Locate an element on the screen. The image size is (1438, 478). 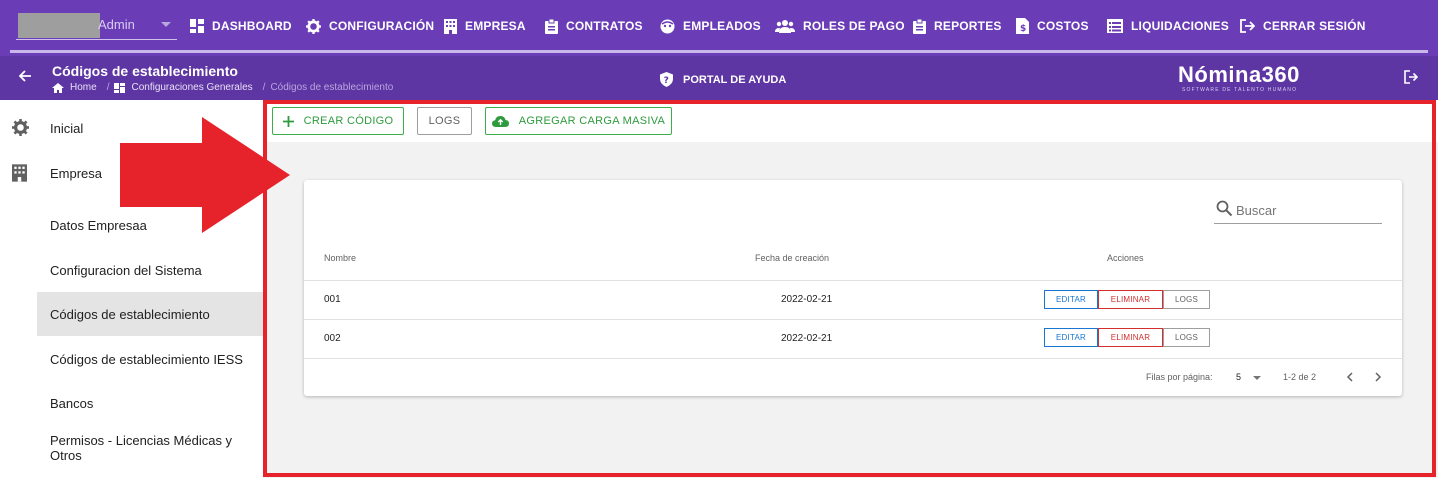
button-label: AGREGAR CARGA MASIVA is located at coordinates (592, 121).